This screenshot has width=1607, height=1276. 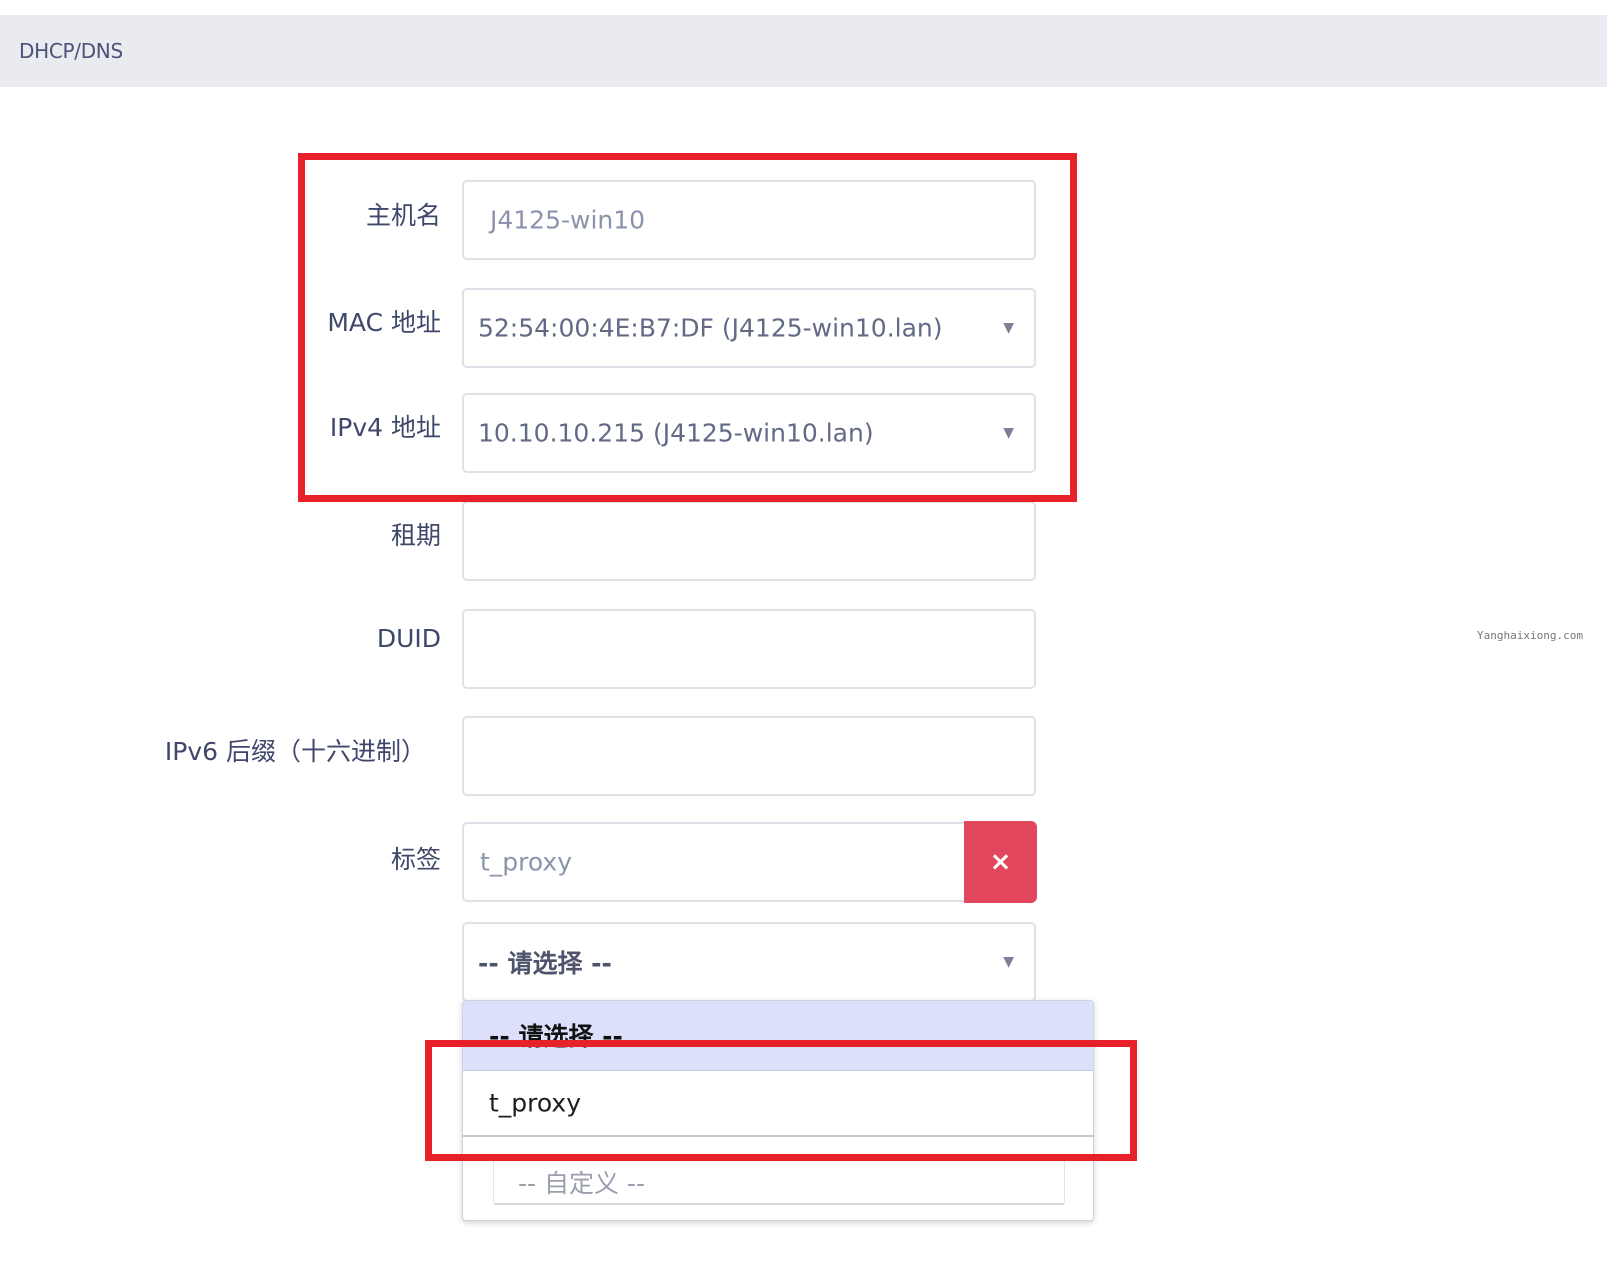 I want to click on lease-input, so click(x=749, y=541).